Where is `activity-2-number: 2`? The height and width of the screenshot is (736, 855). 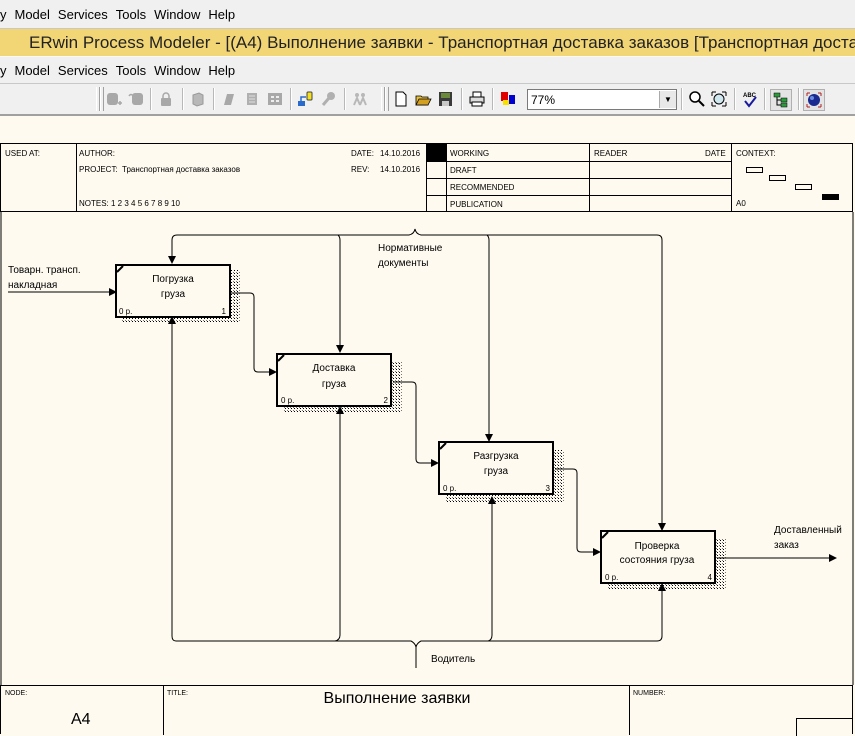
activity-2-number: 2 is located at coordinates (386, 400).